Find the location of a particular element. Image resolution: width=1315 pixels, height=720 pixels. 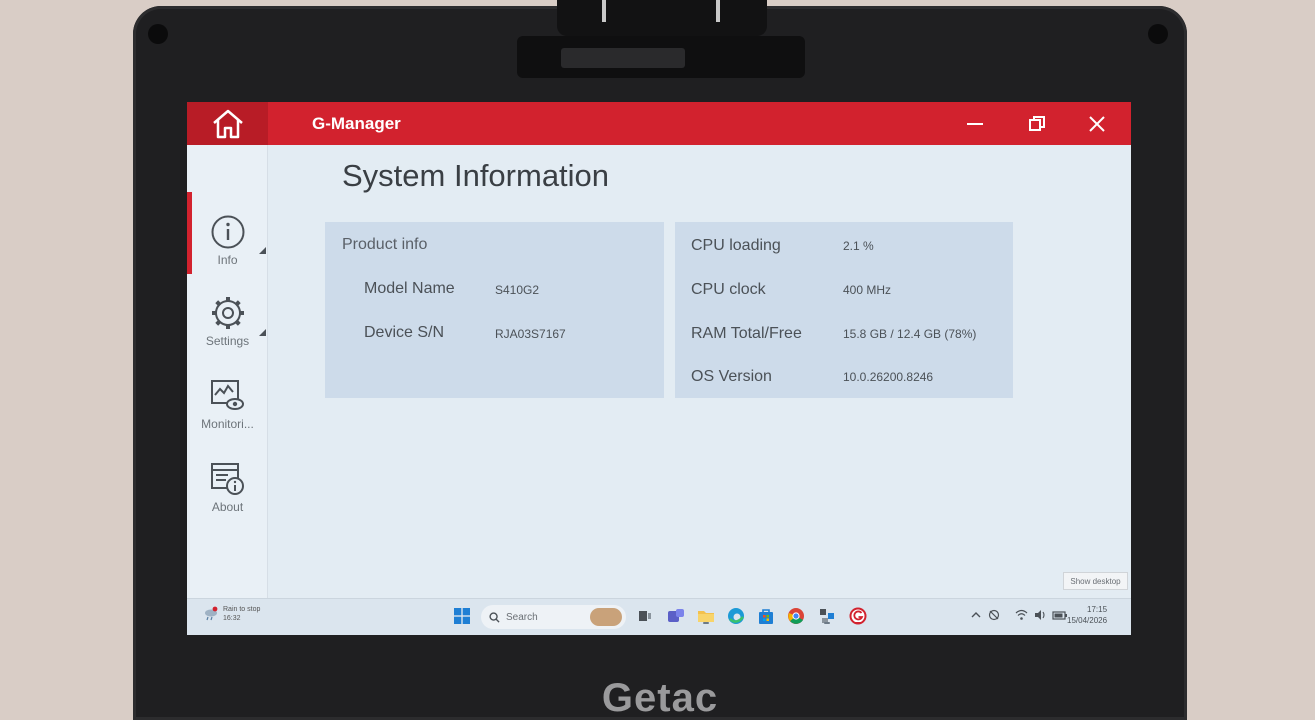

network-app-button is located at coordinates (827, 616).